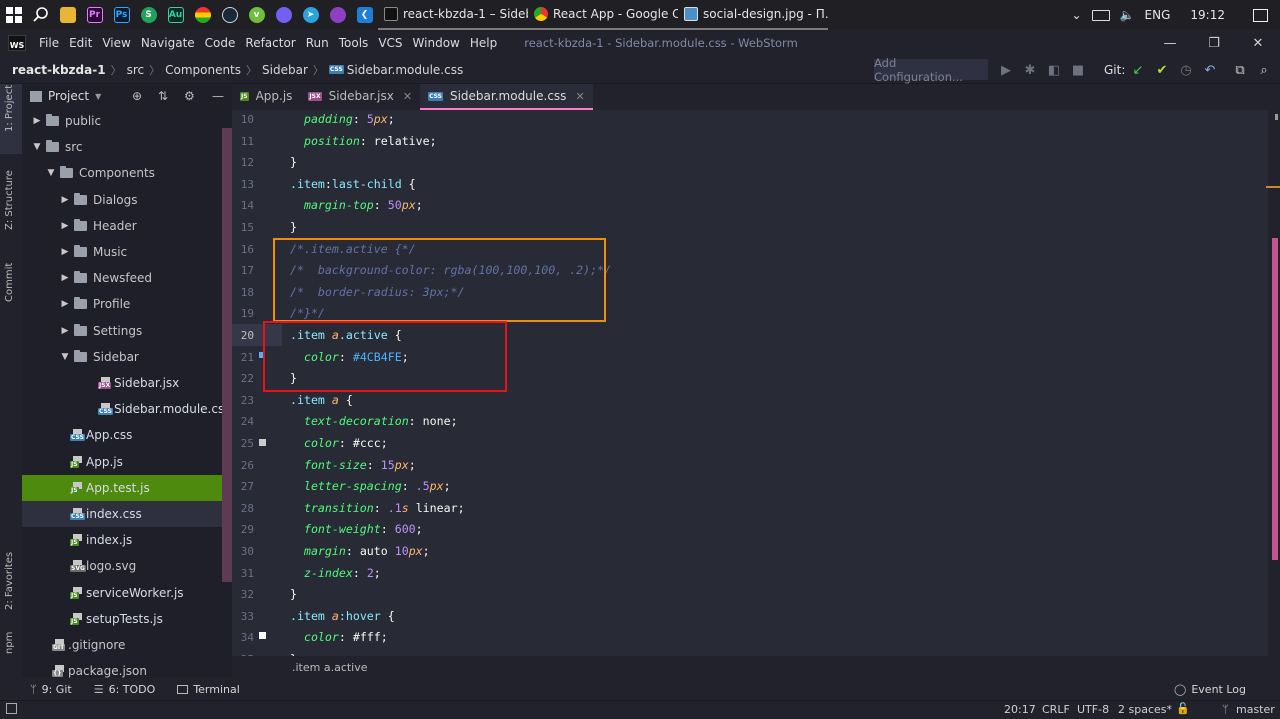 The width and height of the screenshot is (1280, 719). I want to click on file-explorer-icon, so click(67, 15).